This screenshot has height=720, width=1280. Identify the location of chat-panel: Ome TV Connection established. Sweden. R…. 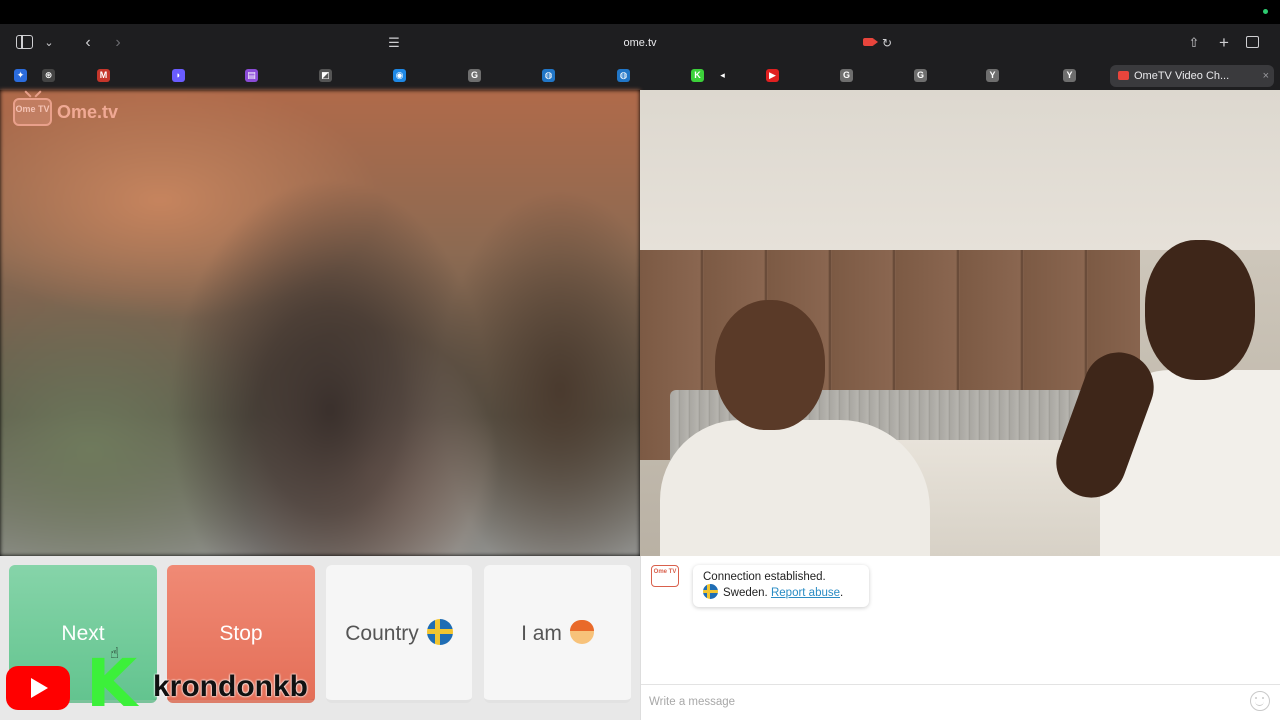
(960, 638).